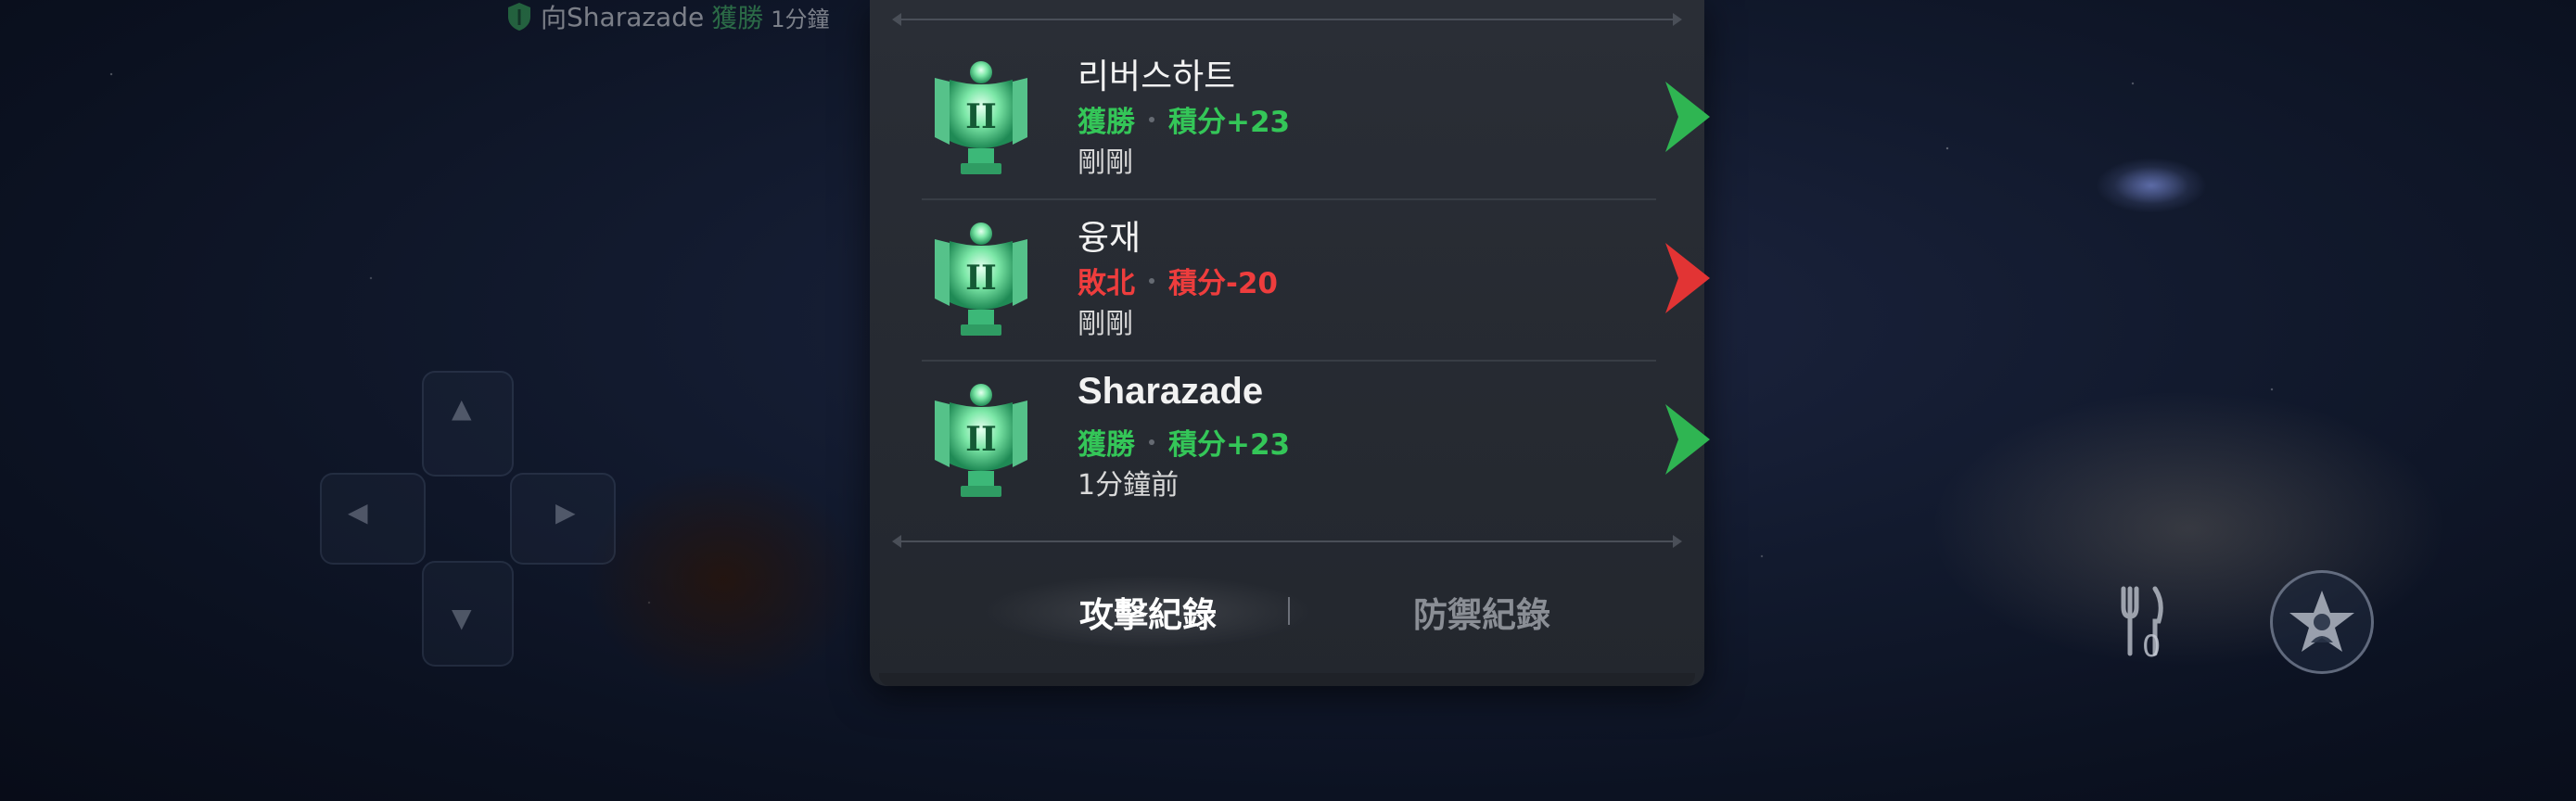 Image resolution: width=2576 pixels, height=801 pixels. I want to click on food-count: 0, so click(2152, 647).